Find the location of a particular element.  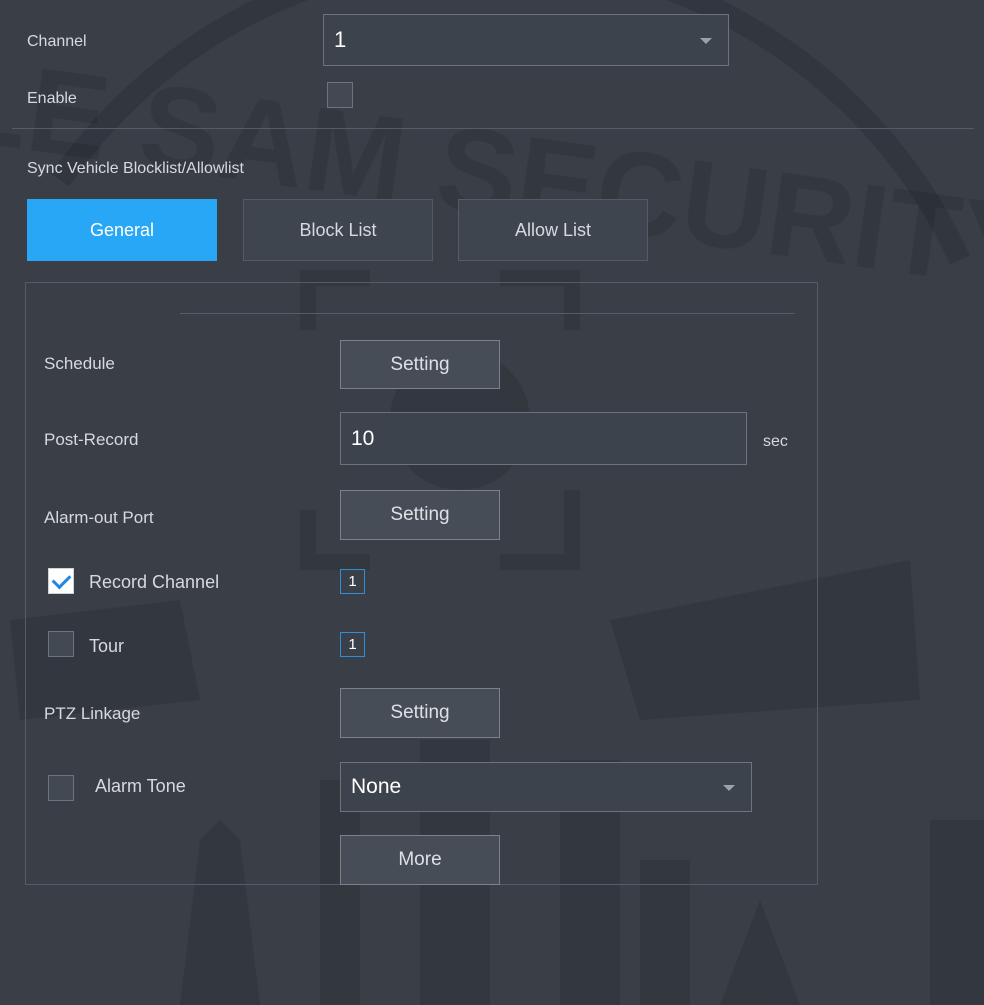

tour-label: Tour is located at coordinates (107, 646).